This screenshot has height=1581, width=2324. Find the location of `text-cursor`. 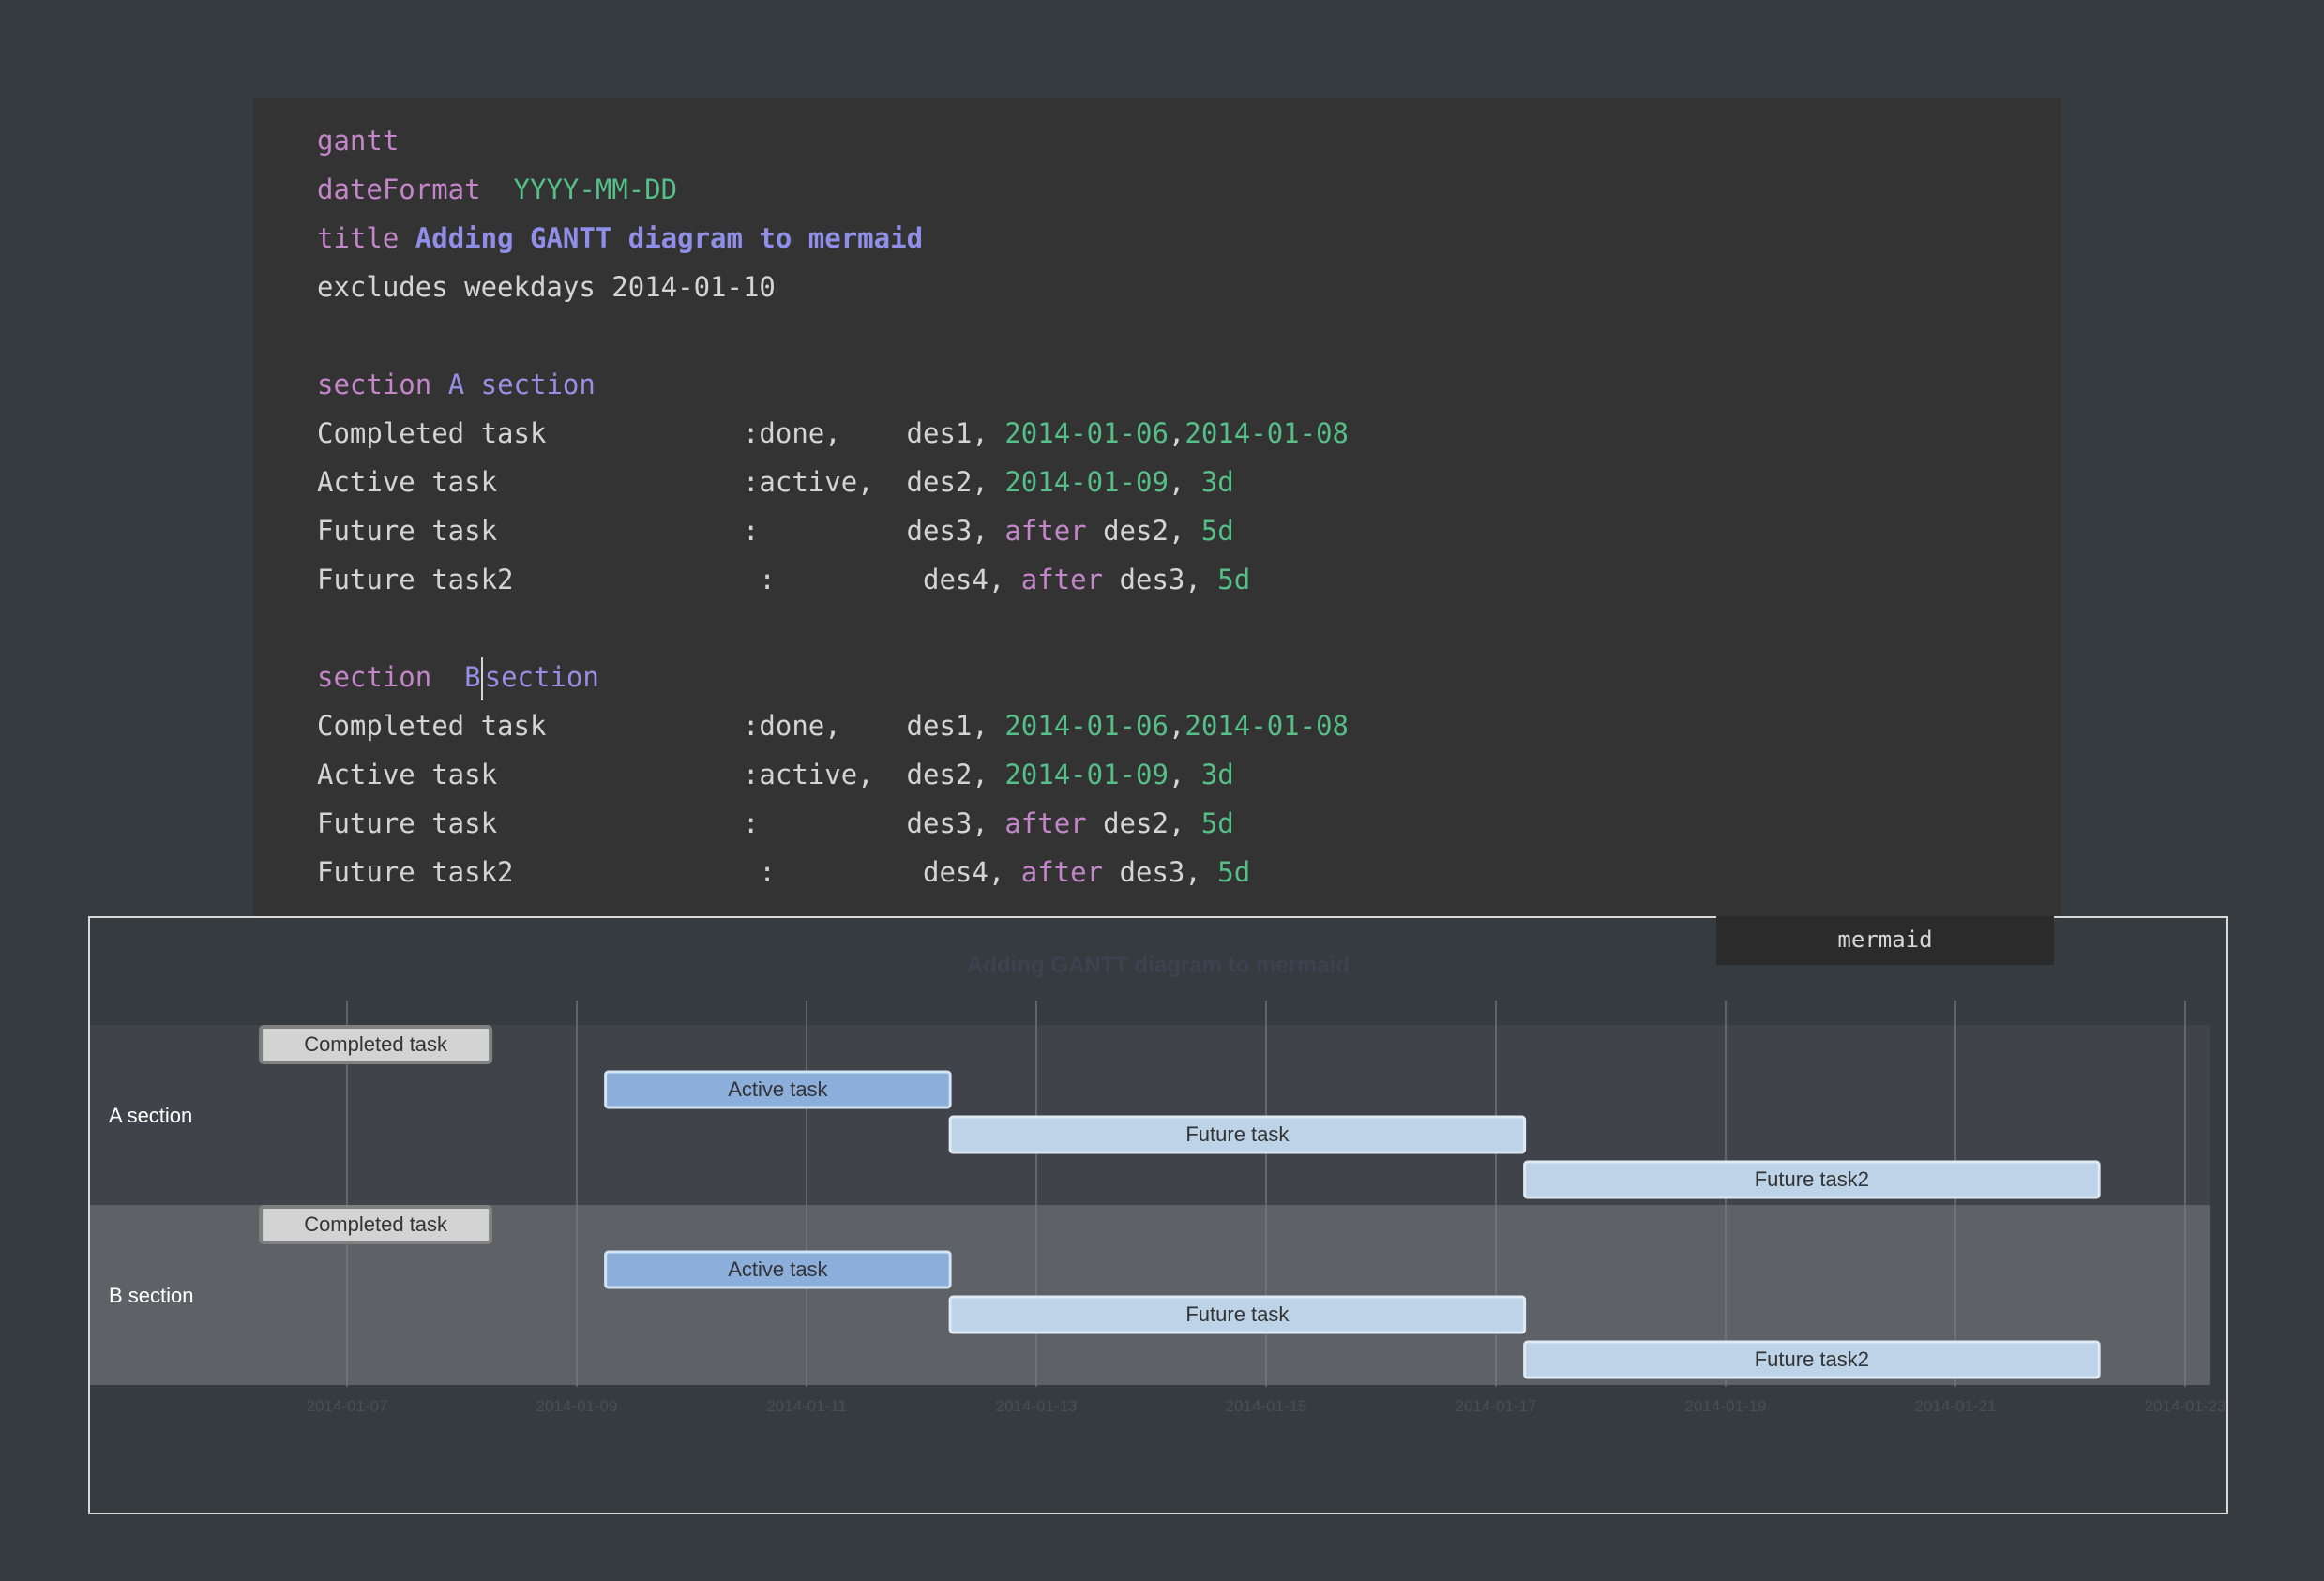

text-cursor is located at coordinates (481, 678).